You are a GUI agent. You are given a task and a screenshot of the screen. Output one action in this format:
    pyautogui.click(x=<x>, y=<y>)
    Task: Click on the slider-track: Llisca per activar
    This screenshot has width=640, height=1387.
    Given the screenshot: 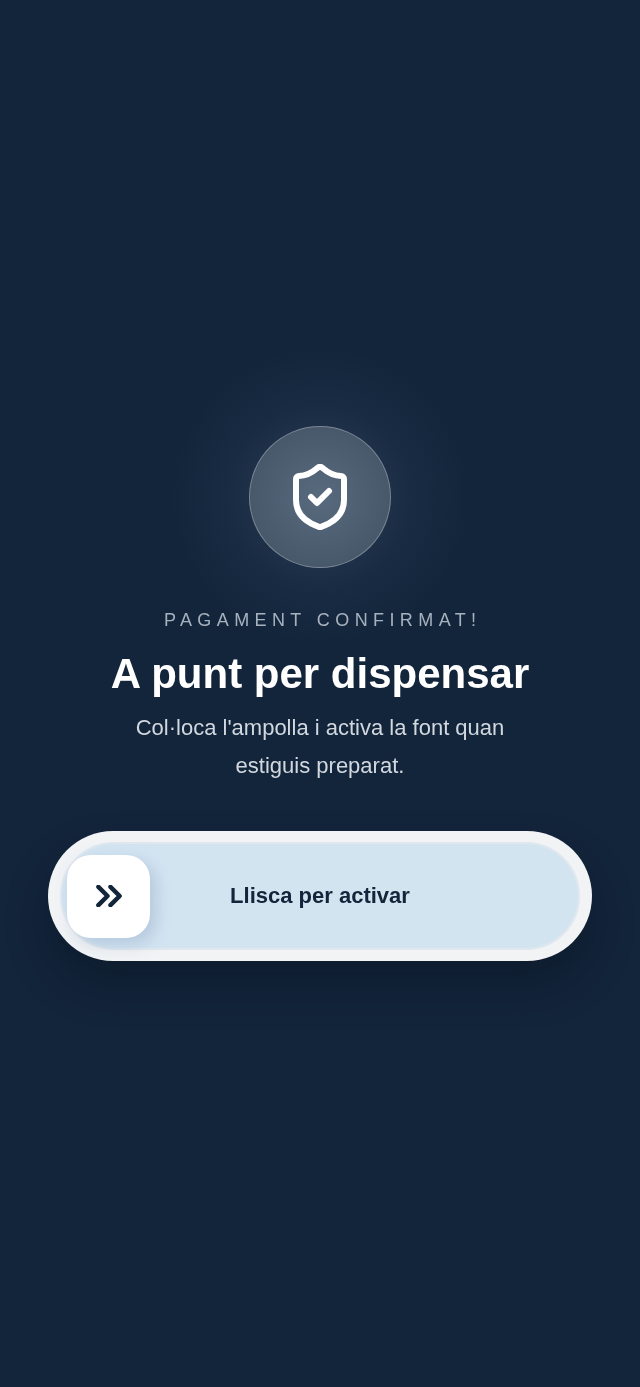 What is the action you would take?
    pyautogui.click(x=320, y=896)
    